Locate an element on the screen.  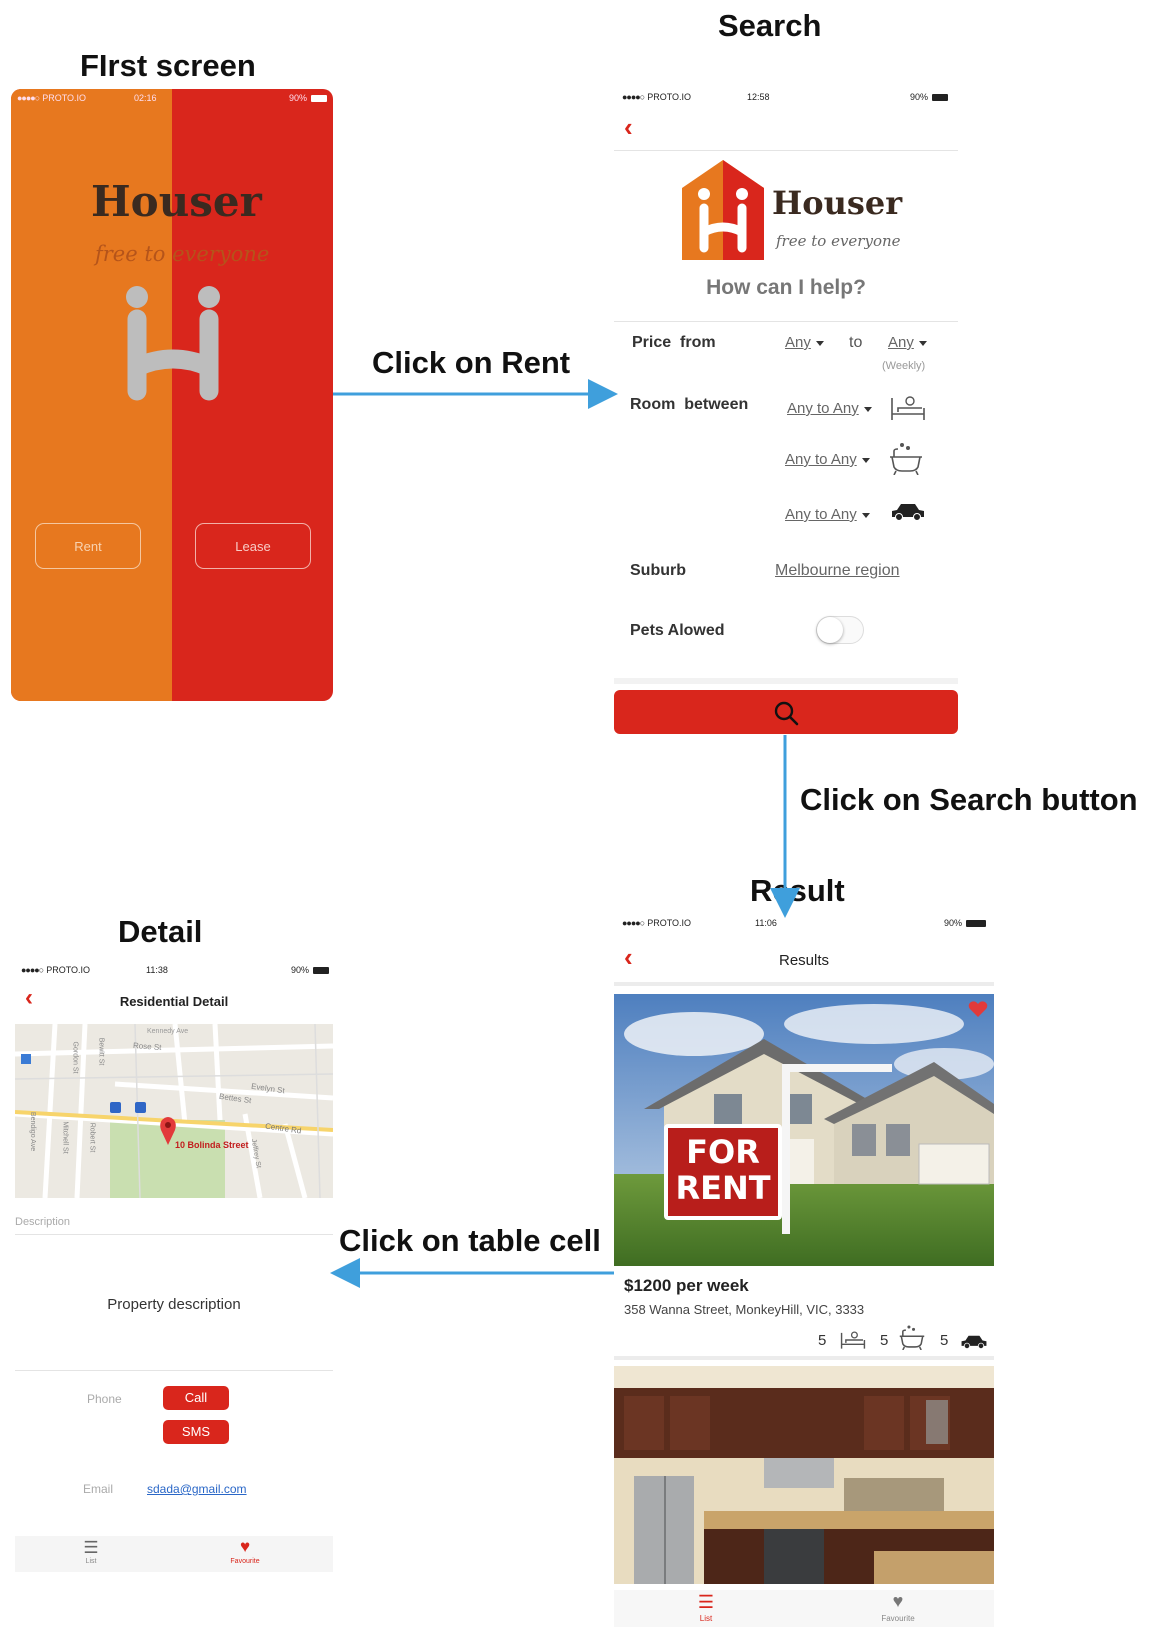
map-street-mitchell: Mitchell St is located at coordinates (65, 1137).